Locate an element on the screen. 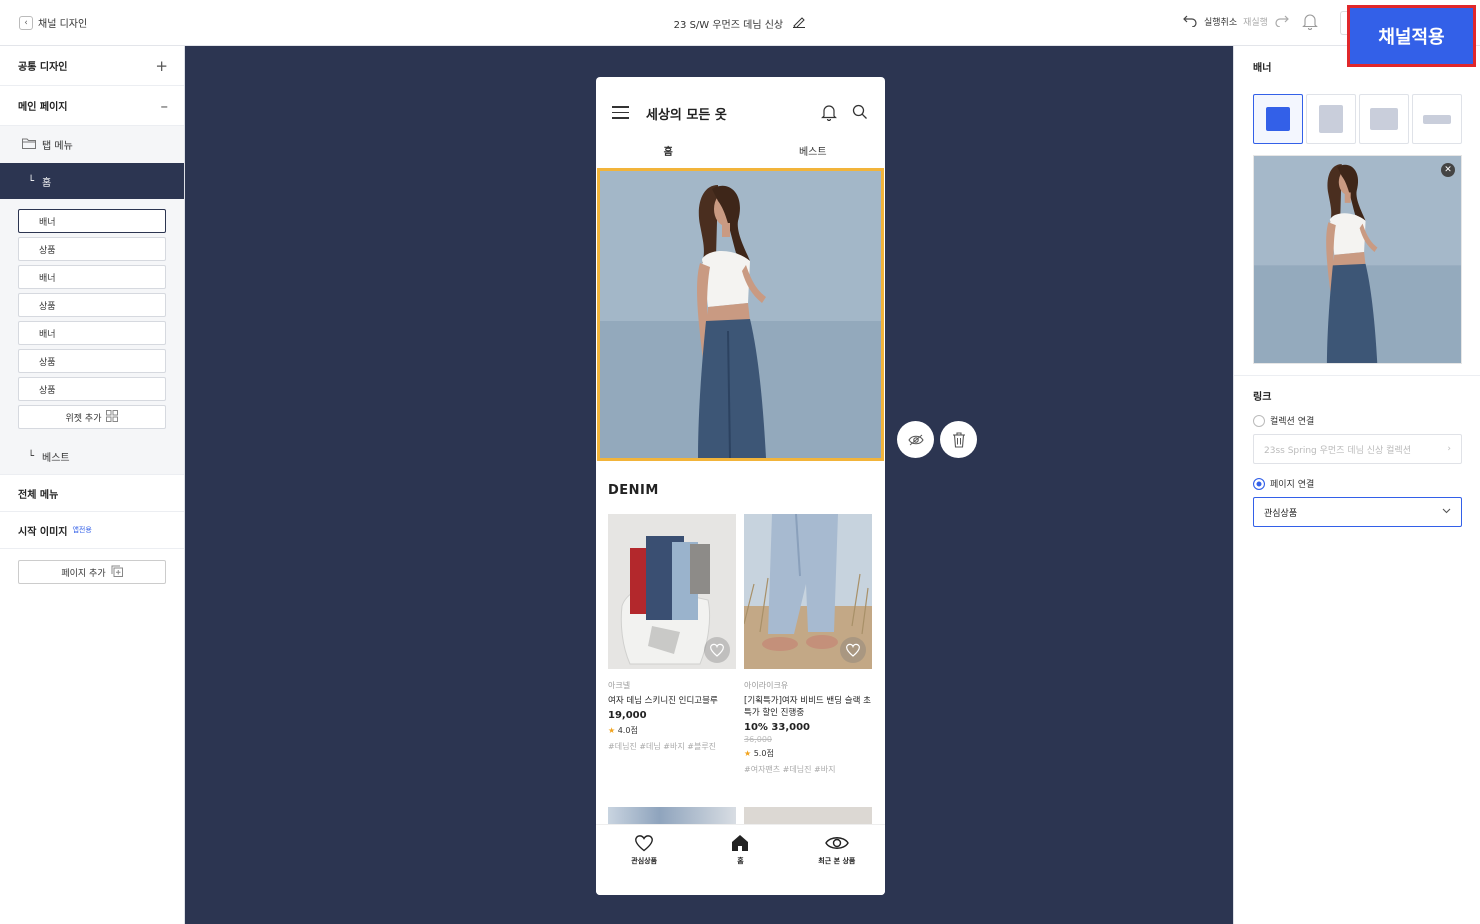 Image resolution: width=1480 pixels, height=924 pixels. add-widget-button: 위젯 추가 is located at coordinates (92, 417).